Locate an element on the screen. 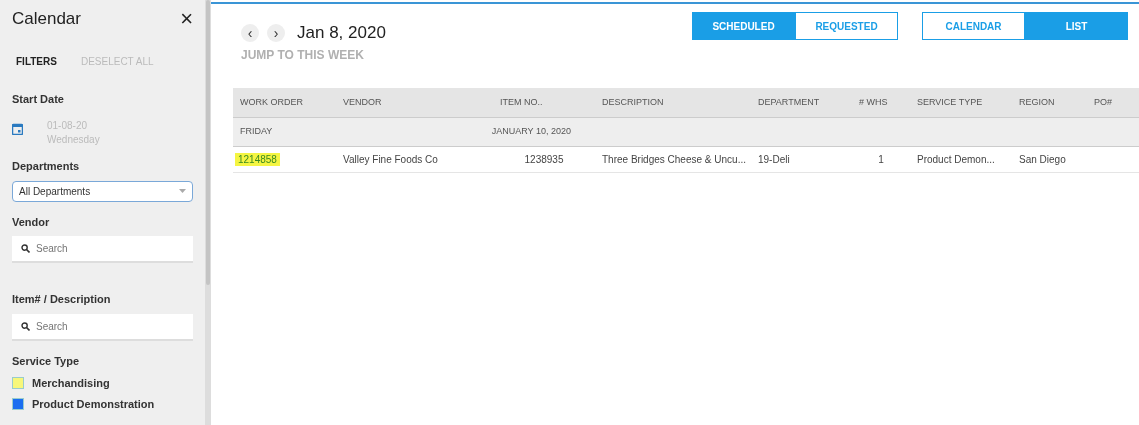 The image size is (1139, 425). column-header: VENDOR is located at coordinates (414, 102).